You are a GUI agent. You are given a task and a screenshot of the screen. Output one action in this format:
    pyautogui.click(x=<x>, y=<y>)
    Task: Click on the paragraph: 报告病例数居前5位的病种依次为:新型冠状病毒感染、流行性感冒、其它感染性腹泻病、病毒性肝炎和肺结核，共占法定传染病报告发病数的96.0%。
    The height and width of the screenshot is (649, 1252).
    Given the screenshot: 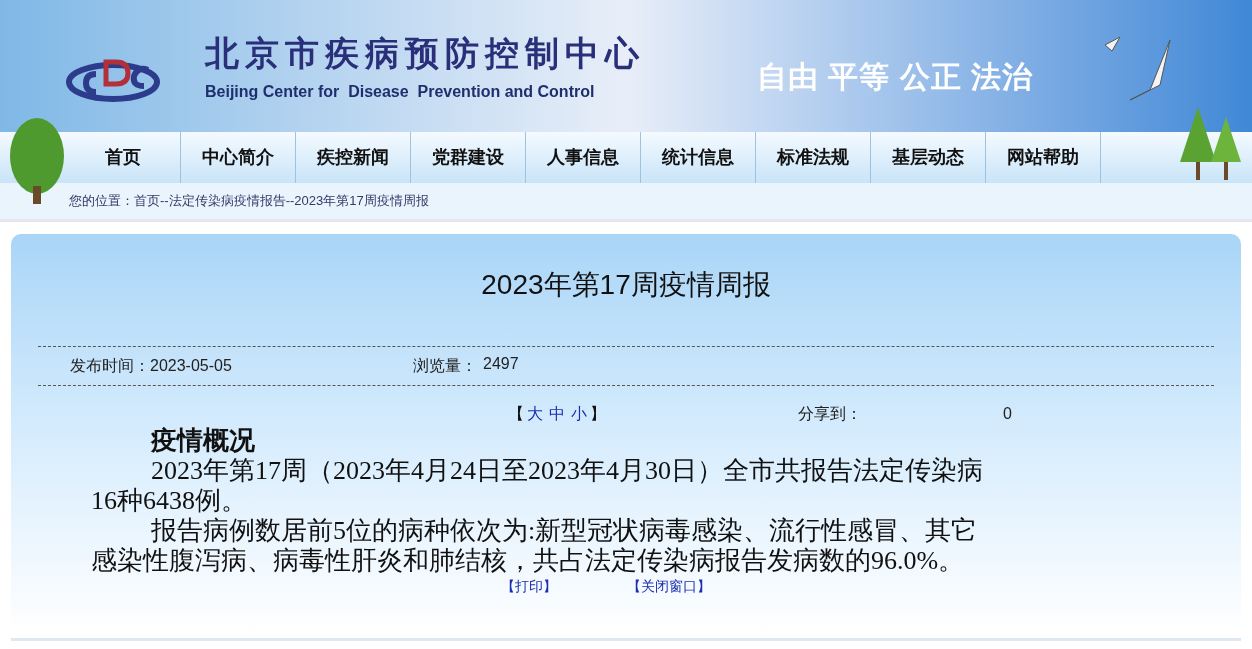 What is the action you would take?
    pyautogui.click(x=535, y=546)
    